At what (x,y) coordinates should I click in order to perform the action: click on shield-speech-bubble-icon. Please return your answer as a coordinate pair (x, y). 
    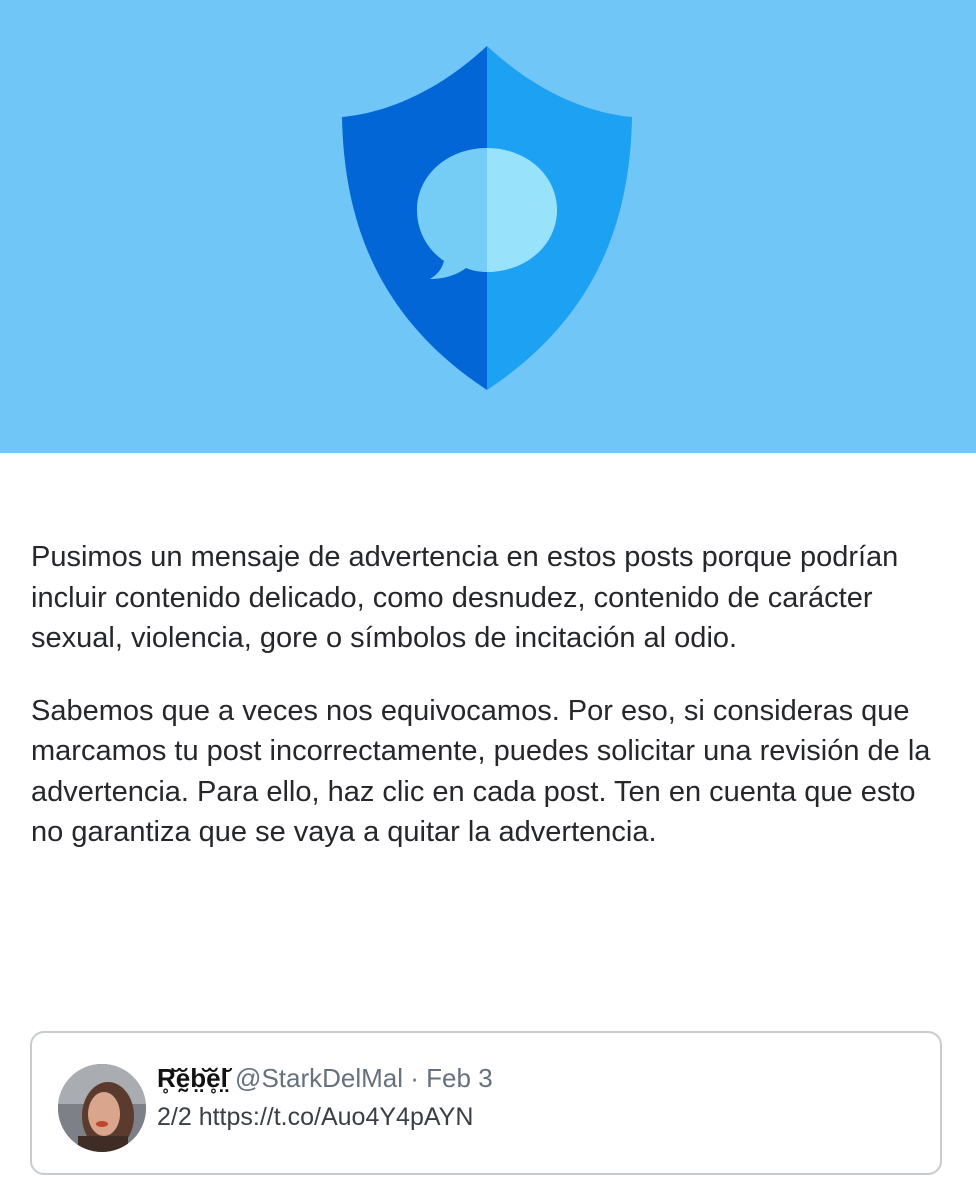
    Looking at the image, I should click on (487, 218).